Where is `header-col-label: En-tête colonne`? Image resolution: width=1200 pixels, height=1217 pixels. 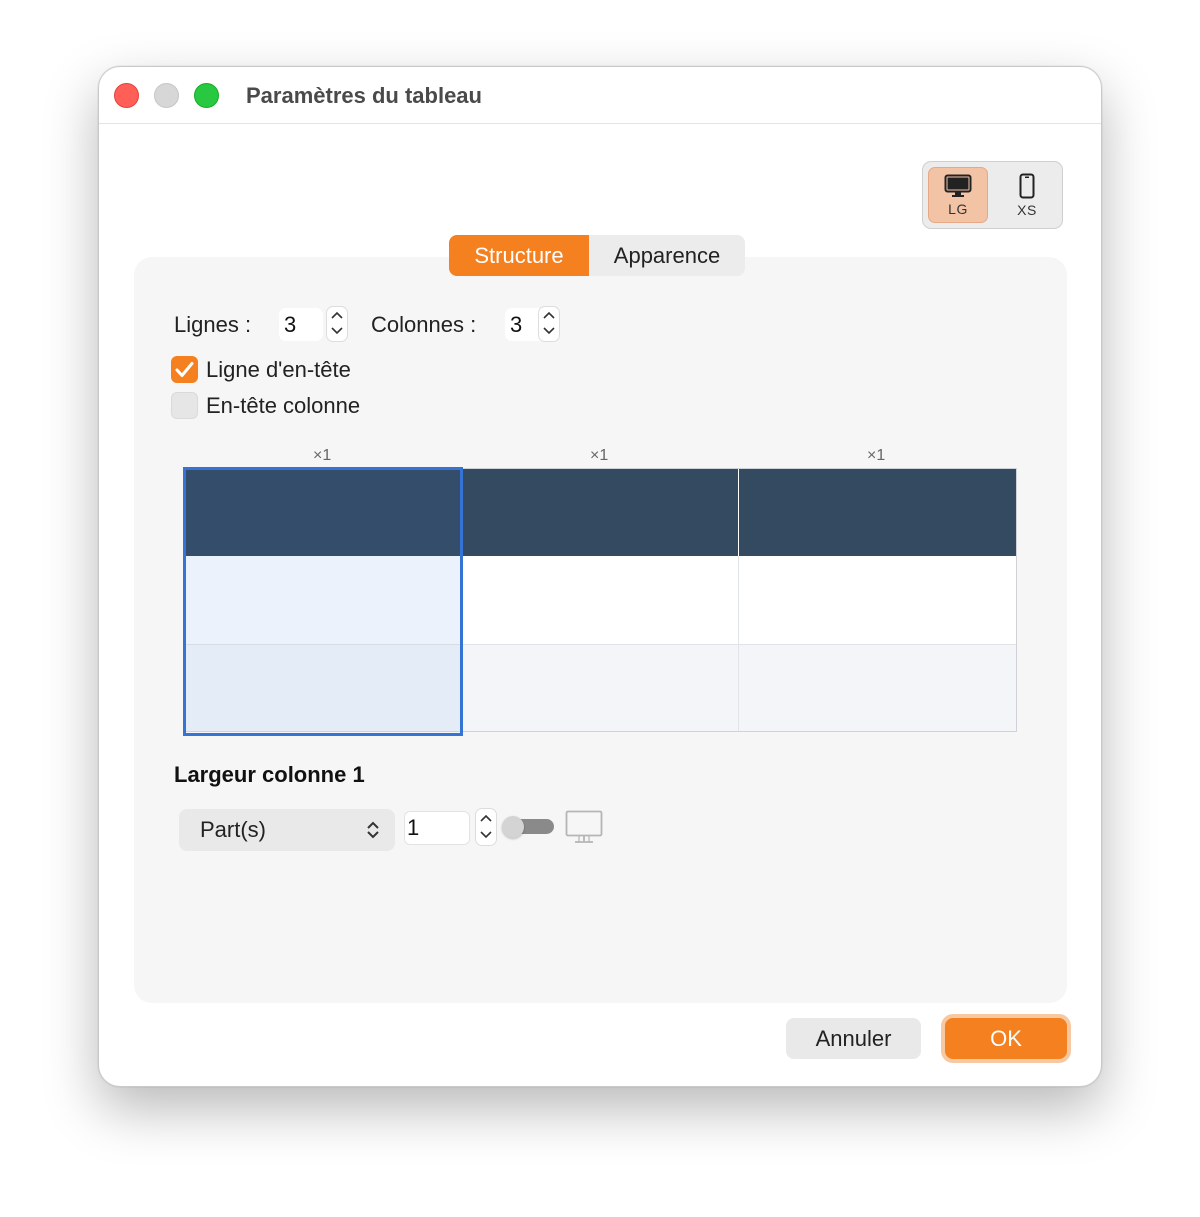
header-col-label: En-tête colonne is located at coordinates (283, 405).